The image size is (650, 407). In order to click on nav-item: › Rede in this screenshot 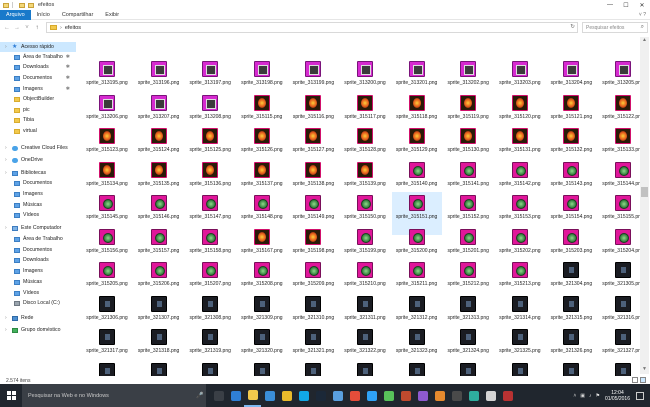, I will do `click(38, 318)`.